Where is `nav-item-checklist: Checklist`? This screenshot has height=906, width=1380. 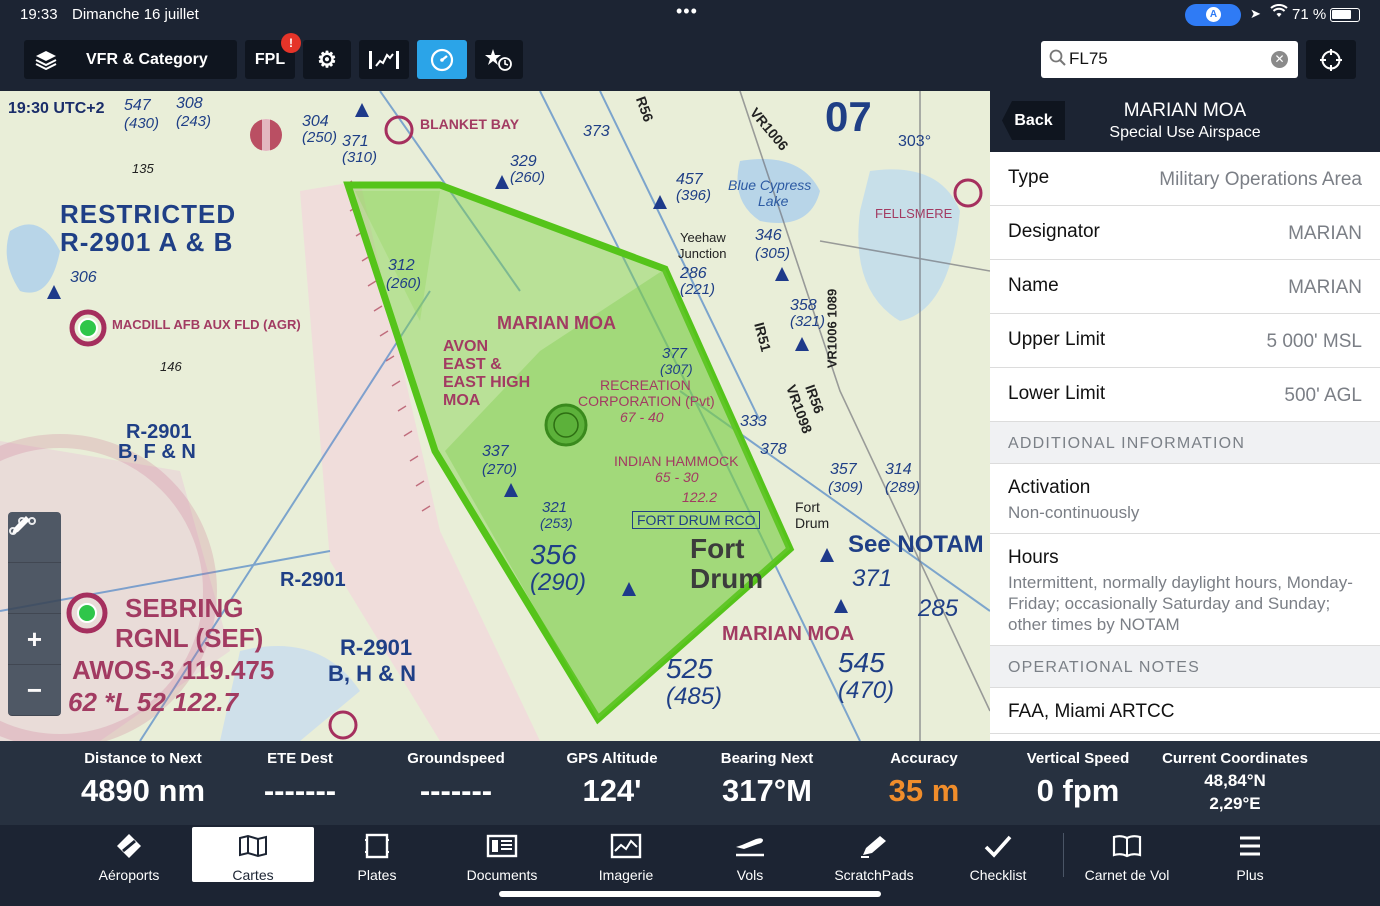
nav-item-checklist: Checklist is located at coordinates (998, 855).